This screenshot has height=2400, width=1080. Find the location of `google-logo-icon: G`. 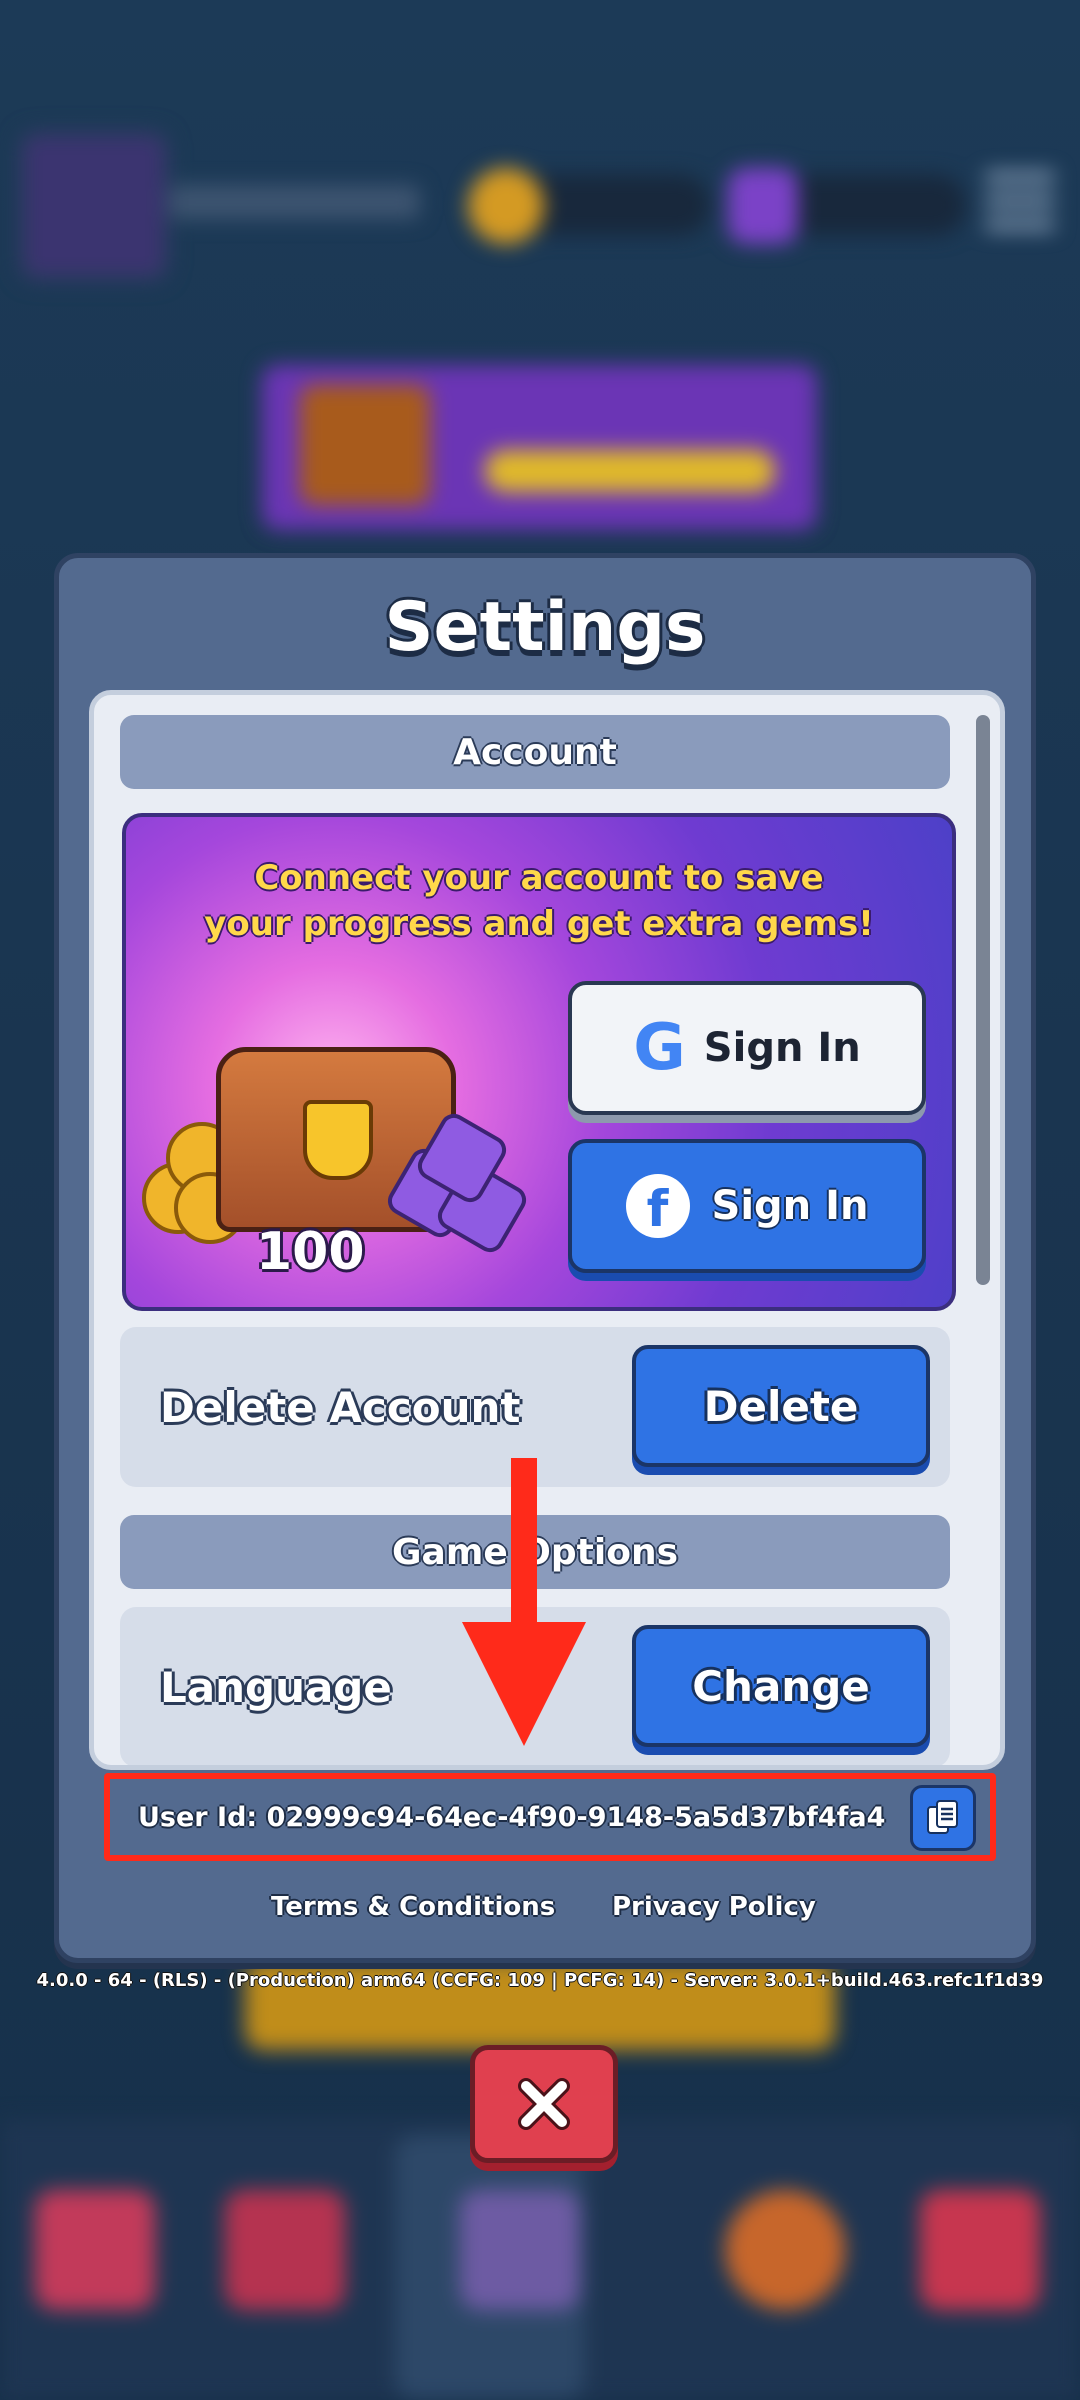

google-logo-icon: G is located at coordinates (659, 1048).